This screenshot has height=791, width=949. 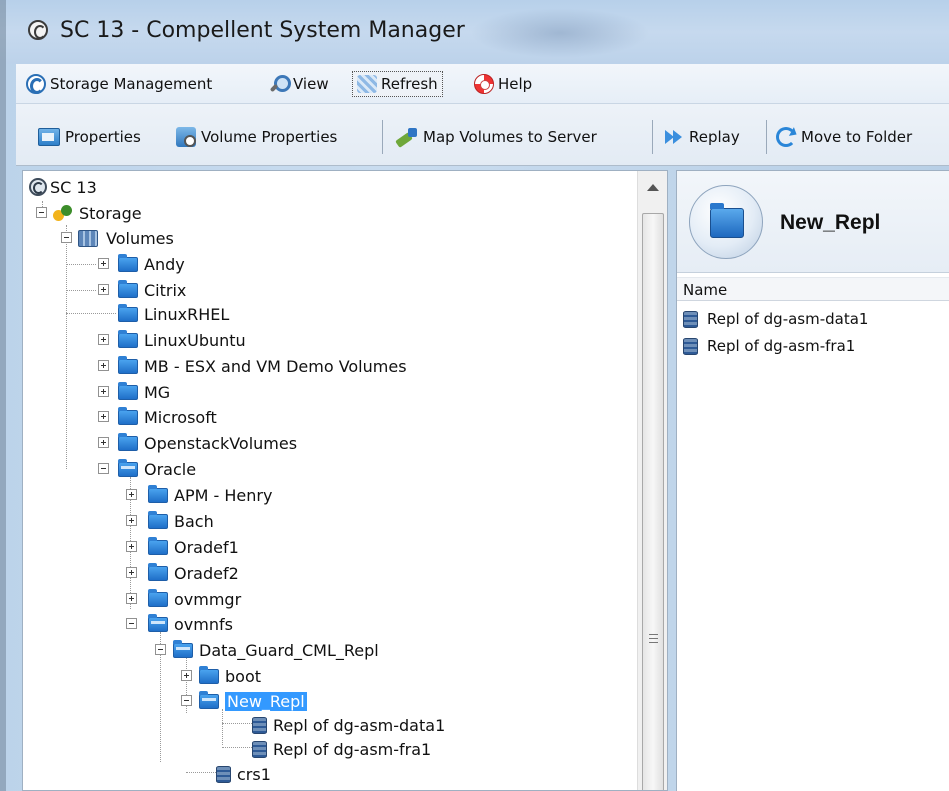 I want to click on tree-node-folder-data-guard: Data_Guard_CML_Repl, so click(x=276, y=650).